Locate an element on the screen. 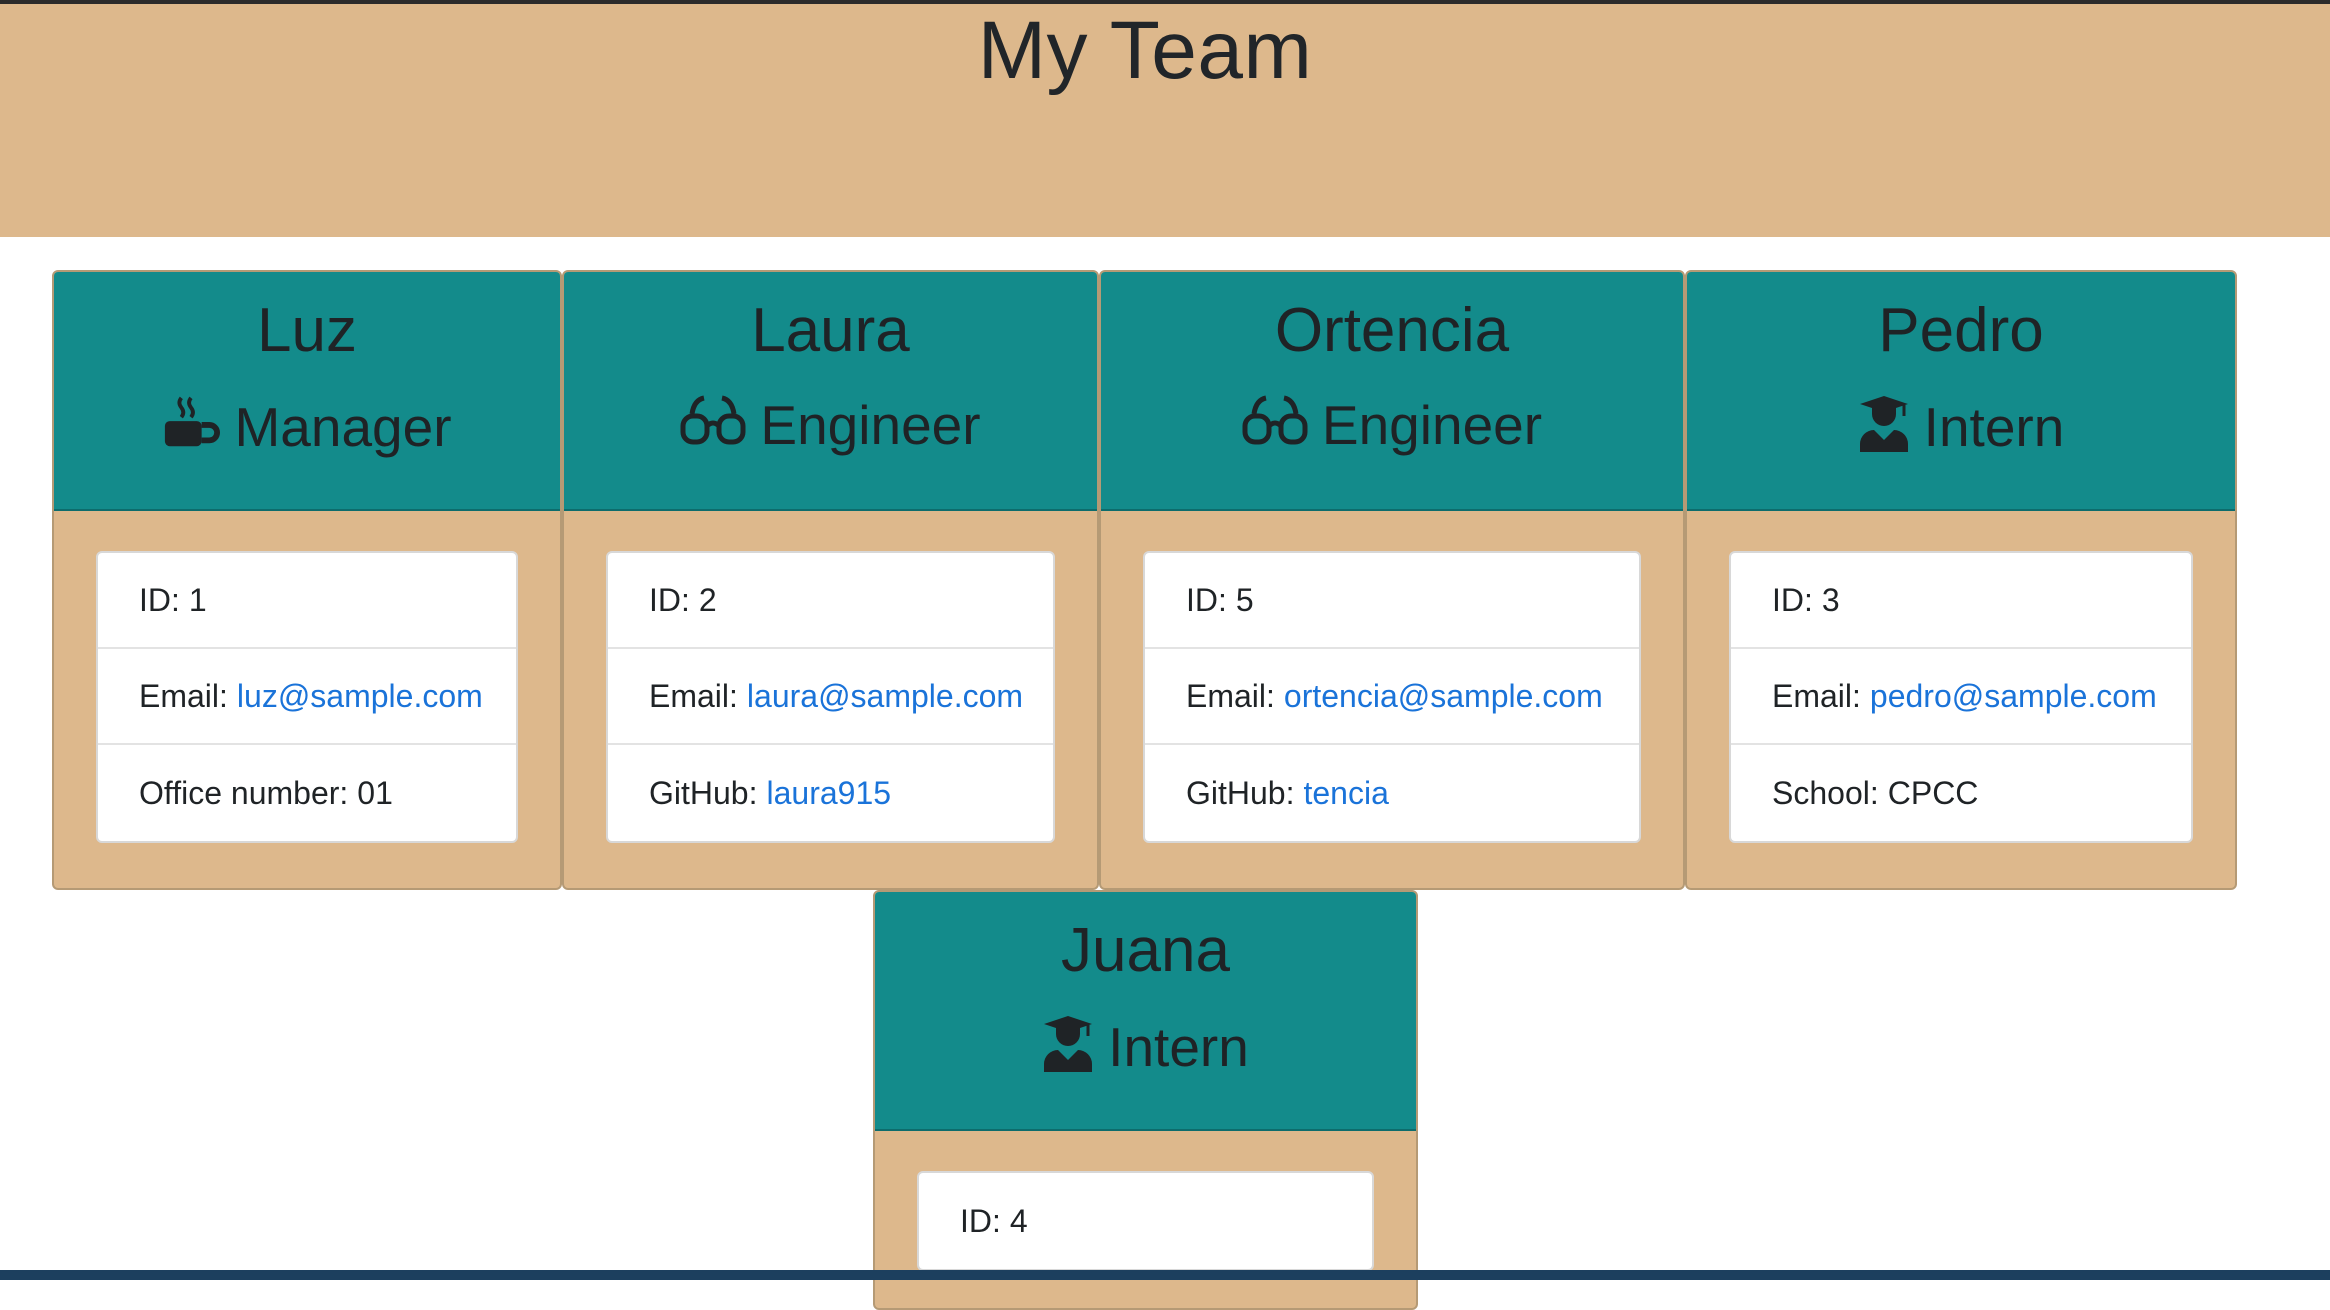 This screenshot has height=1310, width=2330. email-item: Email: pedro@sample.com is located at coordinates (1961, 697).